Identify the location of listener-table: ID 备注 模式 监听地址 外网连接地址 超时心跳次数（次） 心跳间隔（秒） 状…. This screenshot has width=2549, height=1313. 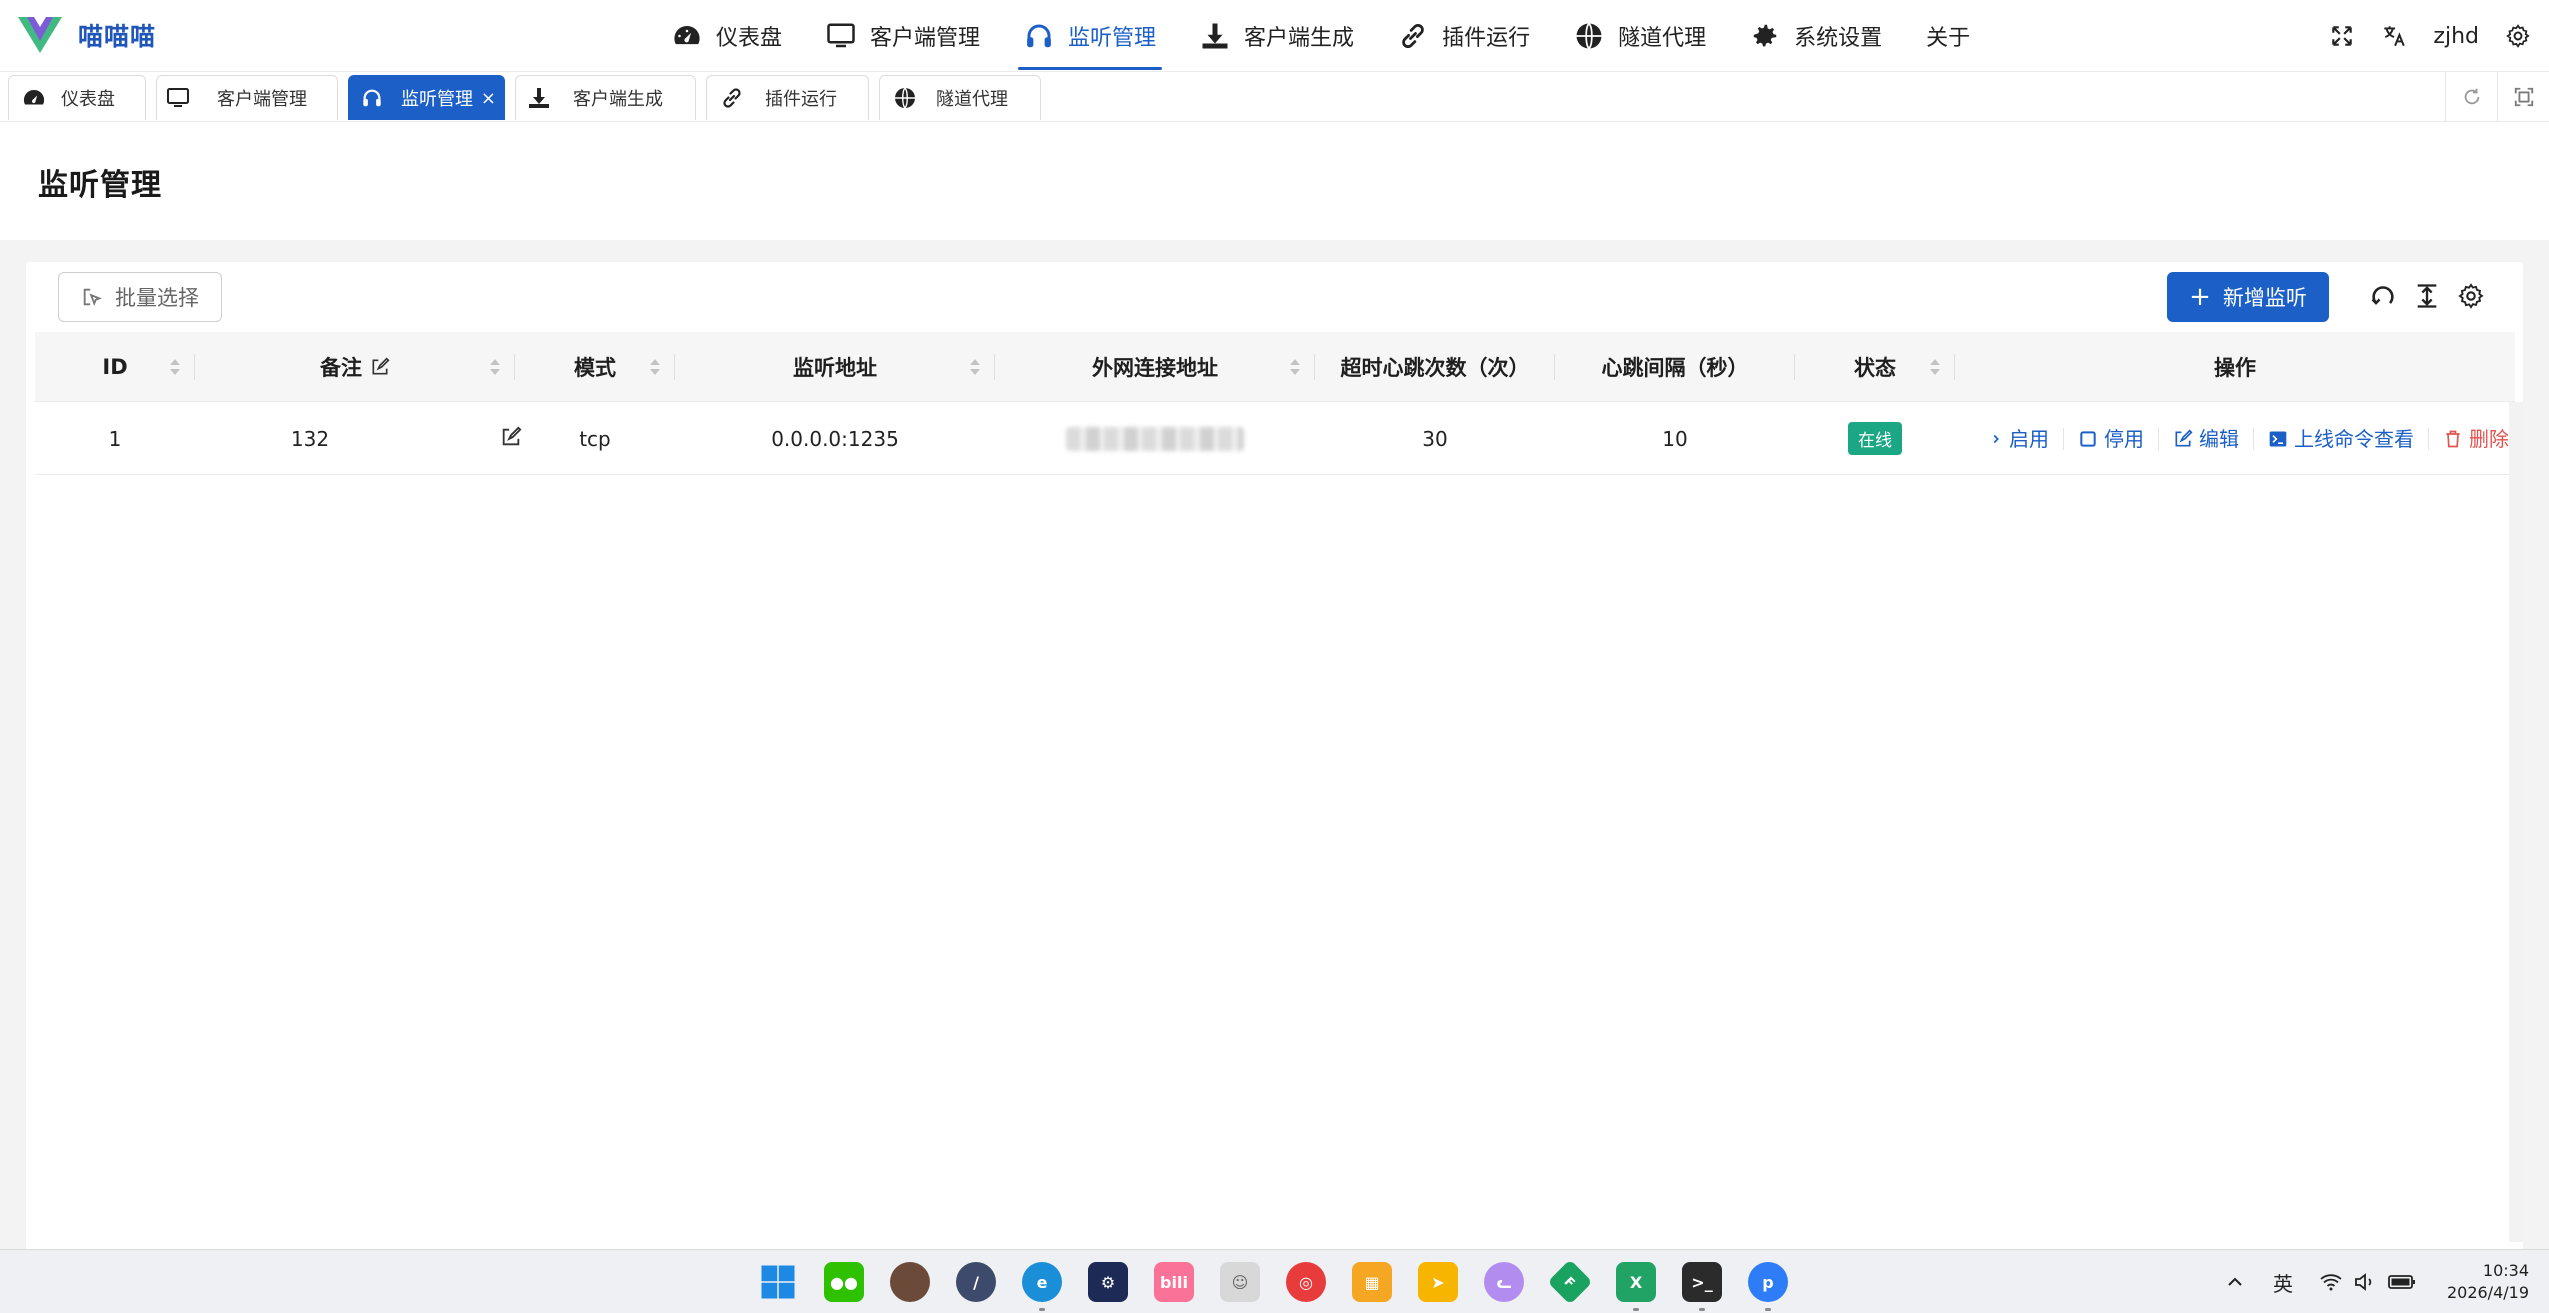
(1275, 403).